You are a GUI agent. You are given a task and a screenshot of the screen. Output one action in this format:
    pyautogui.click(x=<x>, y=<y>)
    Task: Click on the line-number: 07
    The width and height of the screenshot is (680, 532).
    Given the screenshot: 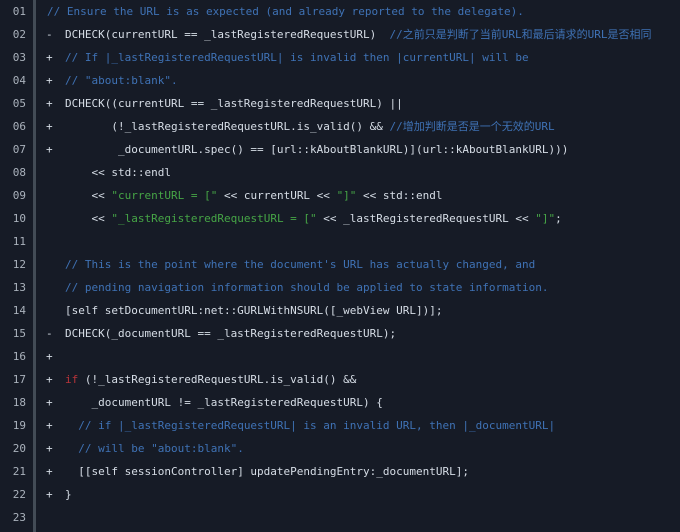 What is the action you would take?
    pyautogui.click(x=19, y=149)
    